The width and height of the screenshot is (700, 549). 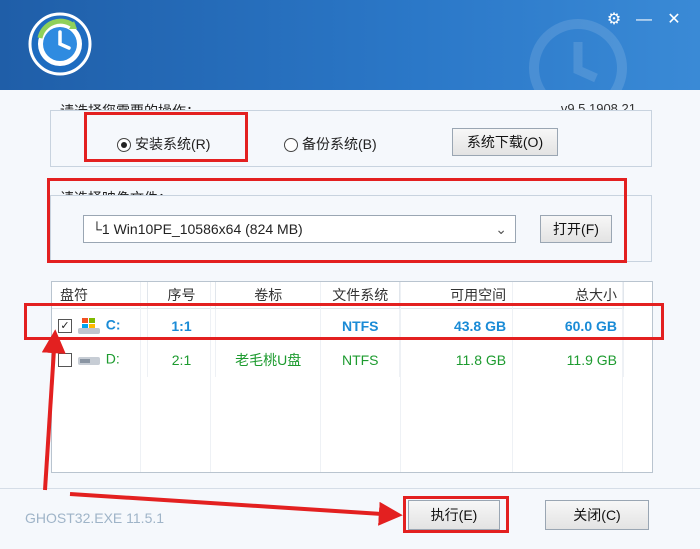 What do you see at coordinates (456, 360) in the screenshot?
I see `free-space-cell: 11.8 GB` at bounding box center [456, 360].